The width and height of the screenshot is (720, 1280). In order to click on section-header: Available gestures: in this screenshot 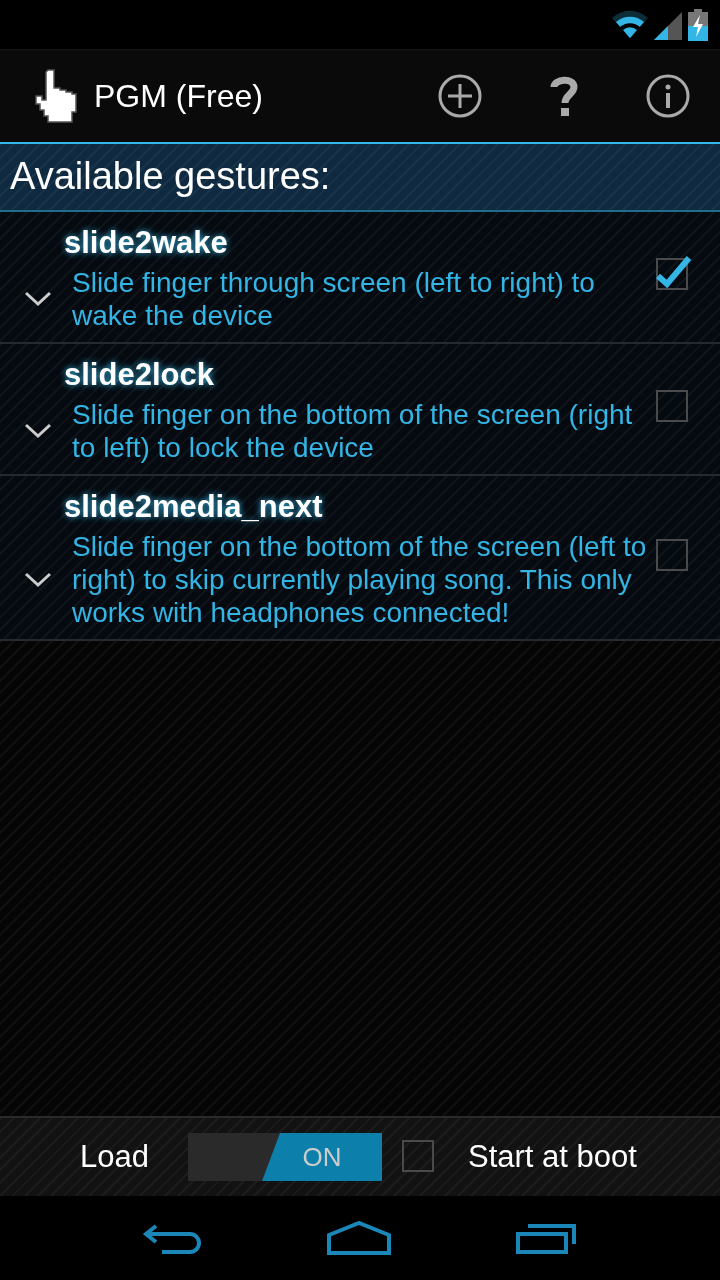, I will do `click(170, 176)`.